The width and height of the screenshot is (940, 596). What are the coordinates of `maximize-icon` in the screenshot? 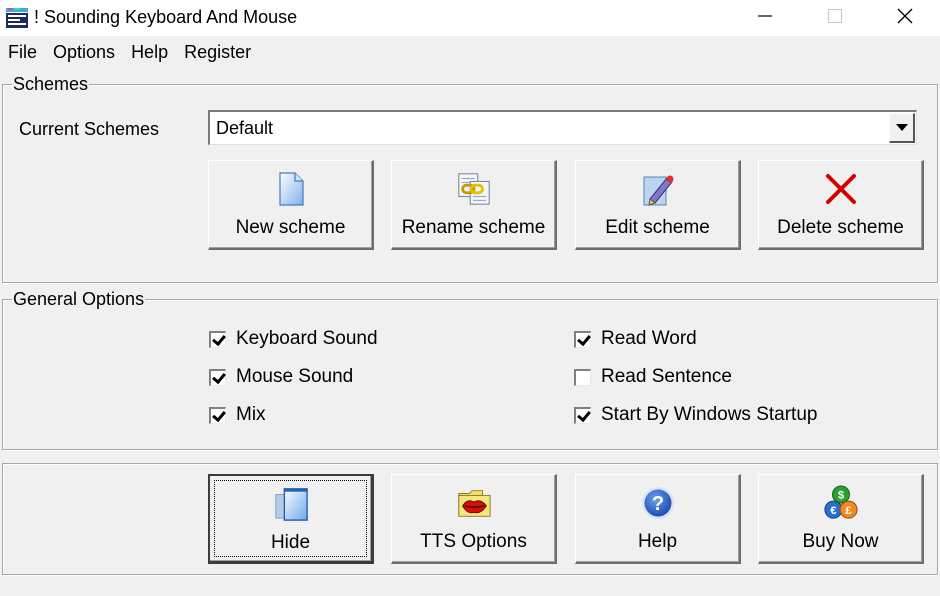 It's located at (835, 18).